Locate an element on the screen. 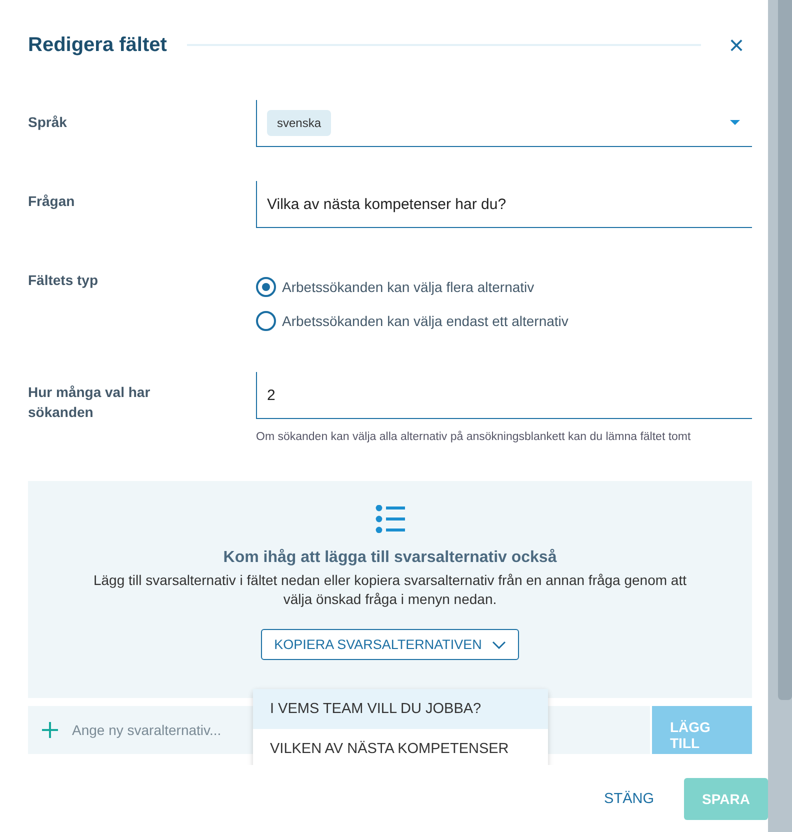 This screenshot has width=792, height=832. help-text: Om sökanden kan välja alla alternativ på ansökningsblankett kan du lämna fältet tomt is located at coordinates (474, 437).